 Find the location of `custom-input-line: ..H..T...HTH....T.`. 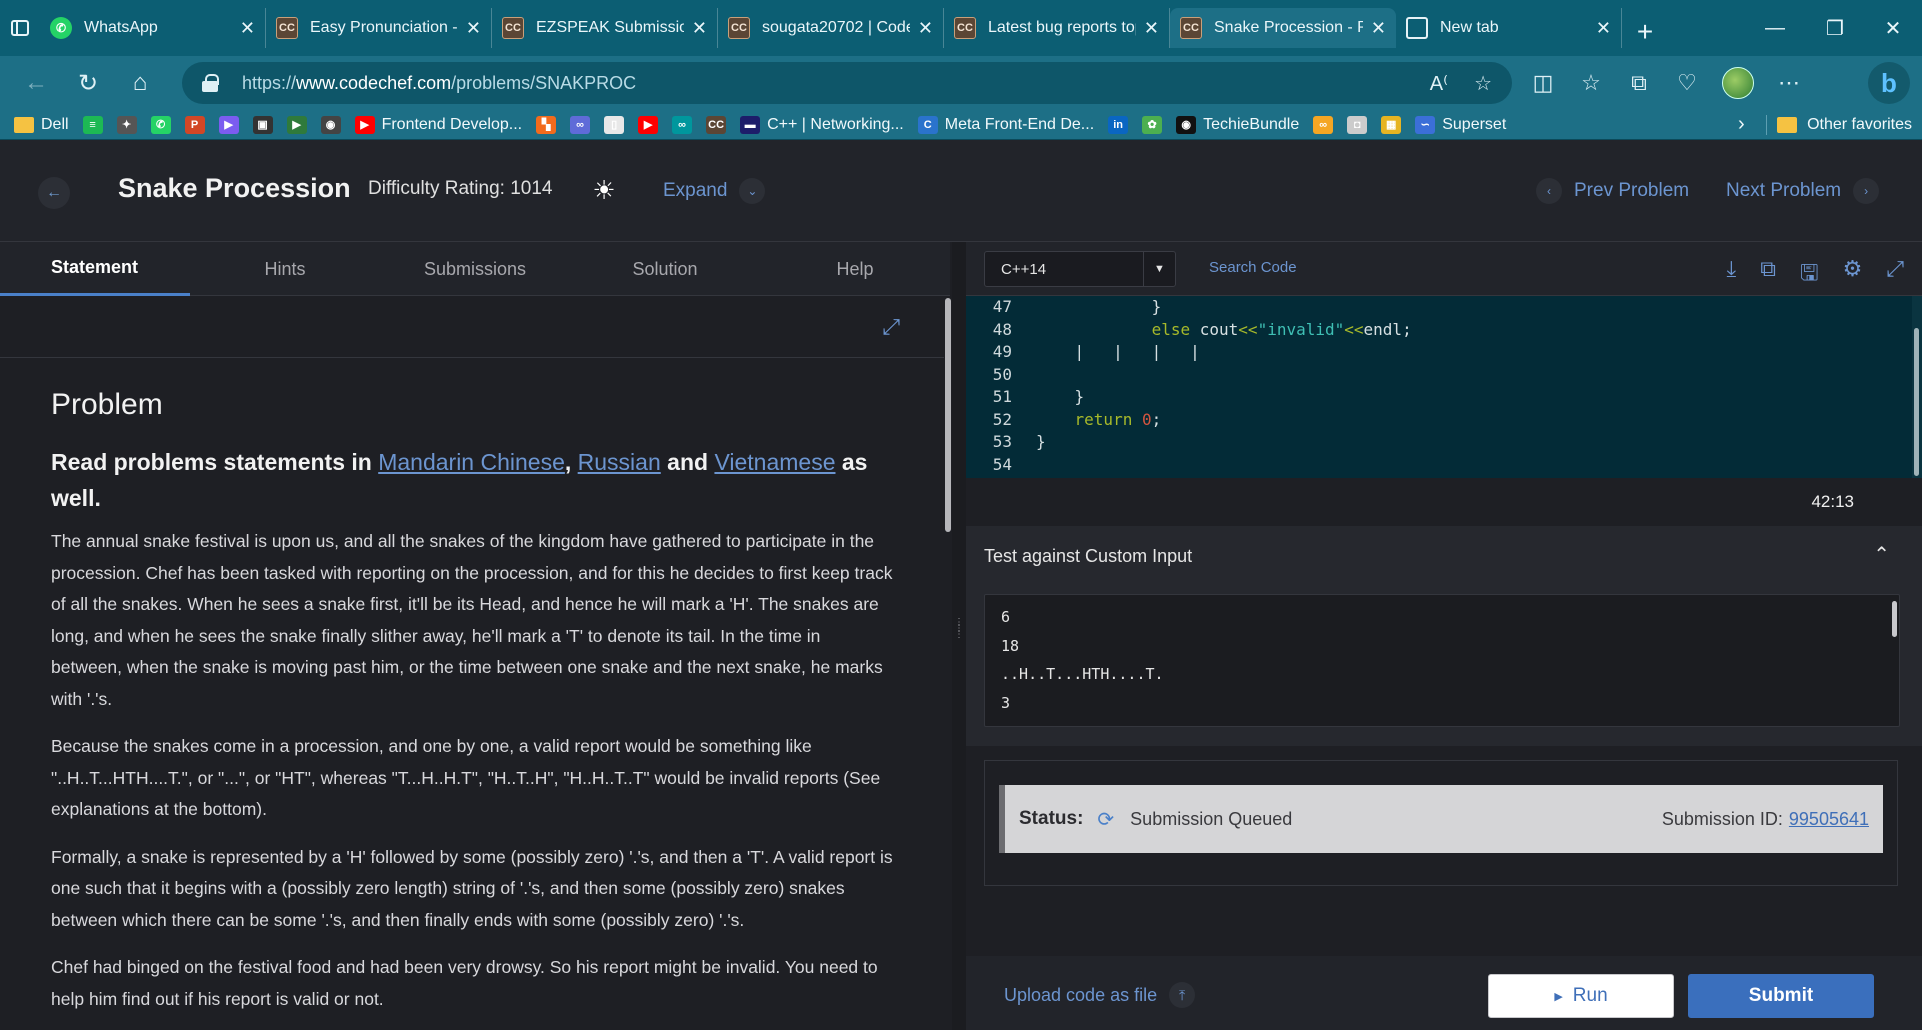

custom-input-line: ..H..T...HTH....T. is located at coordinates (1082, 674).